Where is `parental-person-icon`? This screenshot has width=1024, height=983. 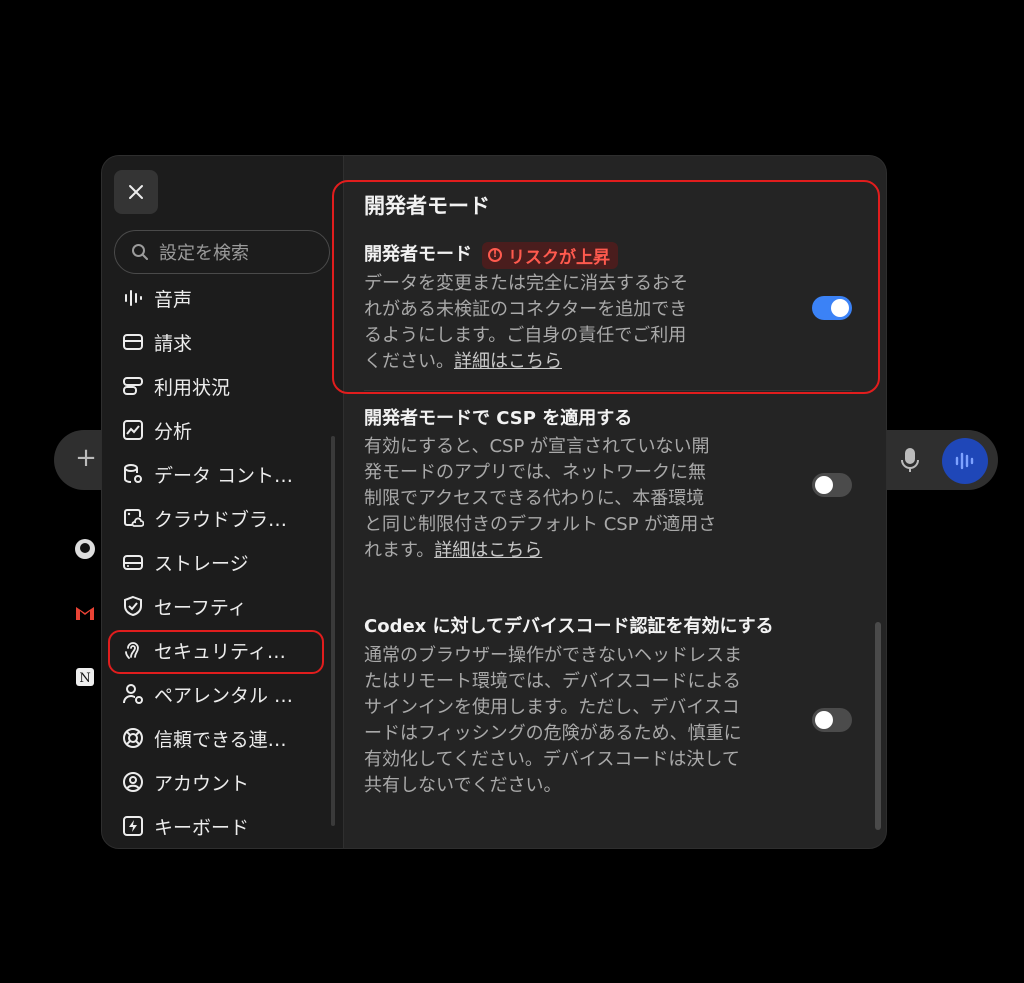
parental-person-icon is located at coordinates (133, 694).